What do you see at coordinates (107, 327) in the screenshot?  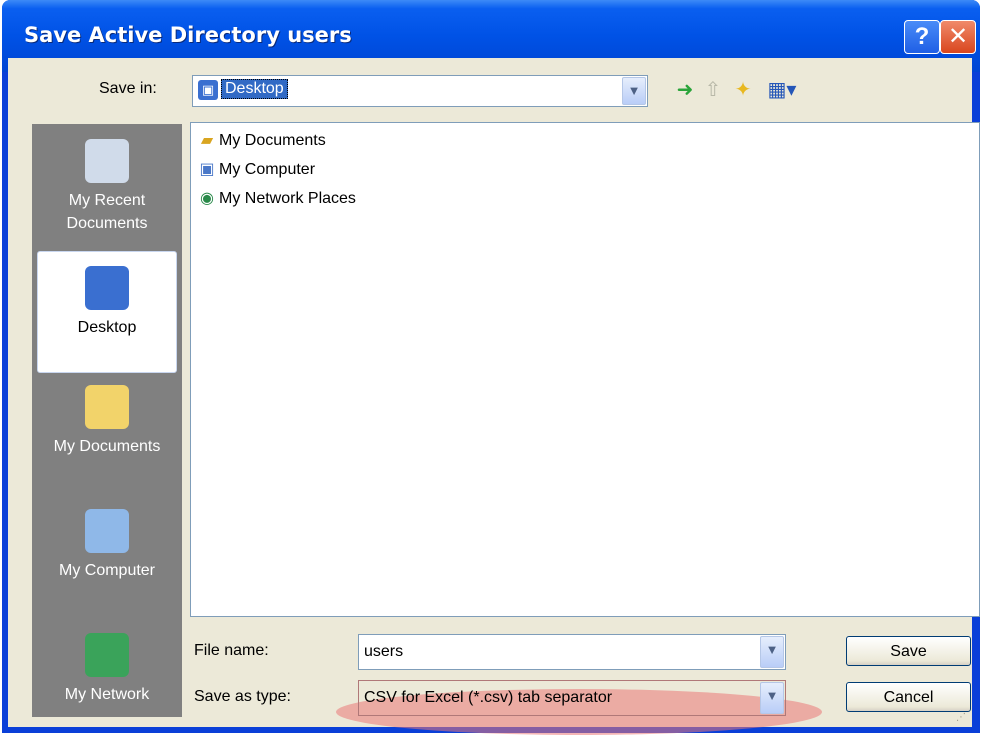 I see `places-item-label: Desktop` at bounding box center [107, 327].